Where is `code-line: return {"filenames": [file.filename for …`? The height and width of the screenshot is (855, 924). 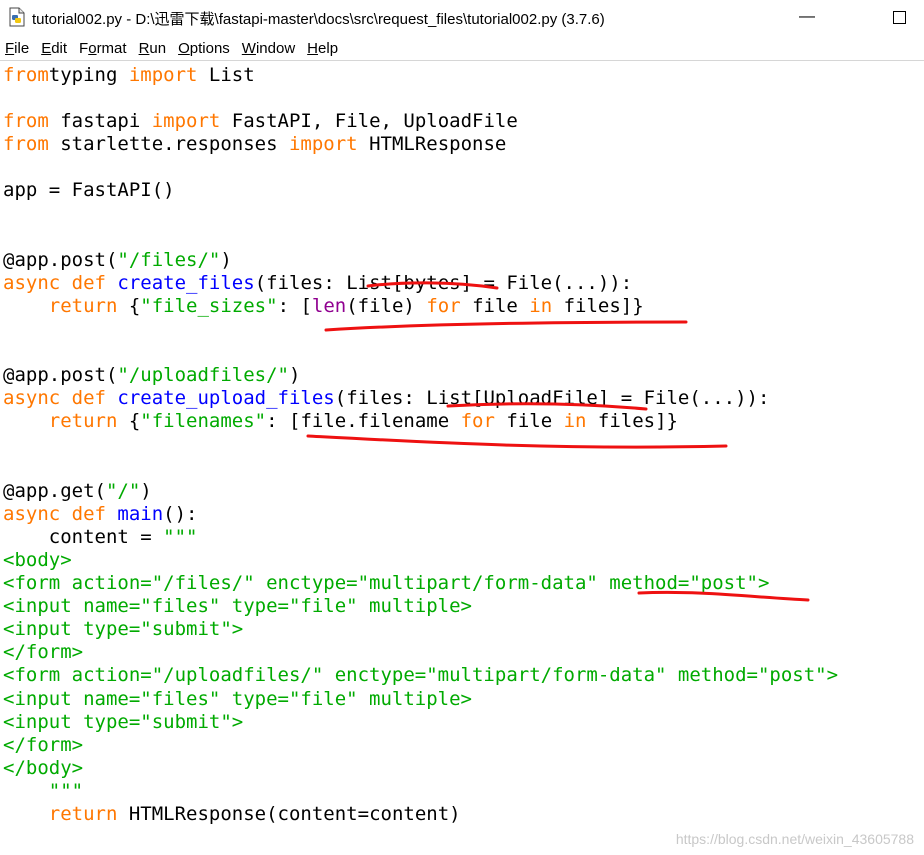
code-line: return {"filenames": [file.filename for … is located at coordinates (420, 421).